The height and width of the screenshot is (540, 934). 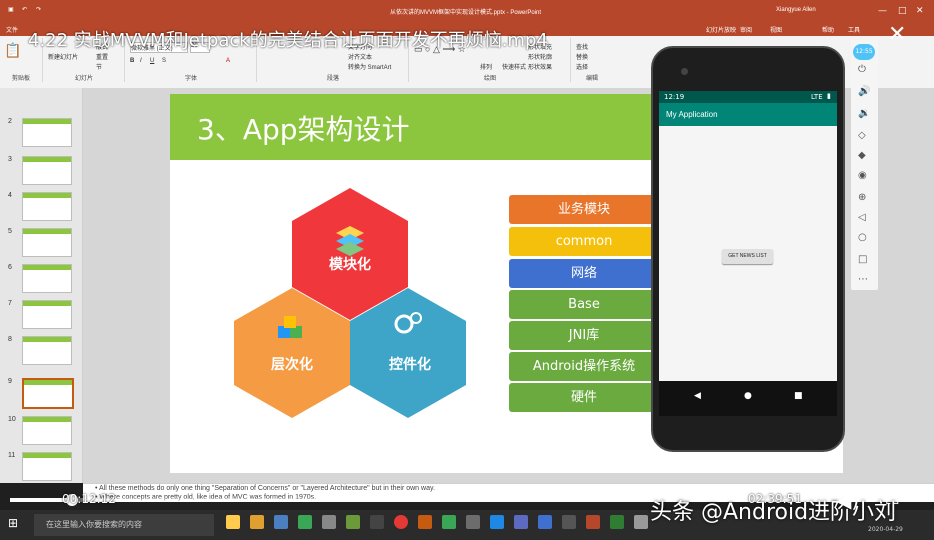 I want to click on layer-base: Base, so click(x=584, y=304).